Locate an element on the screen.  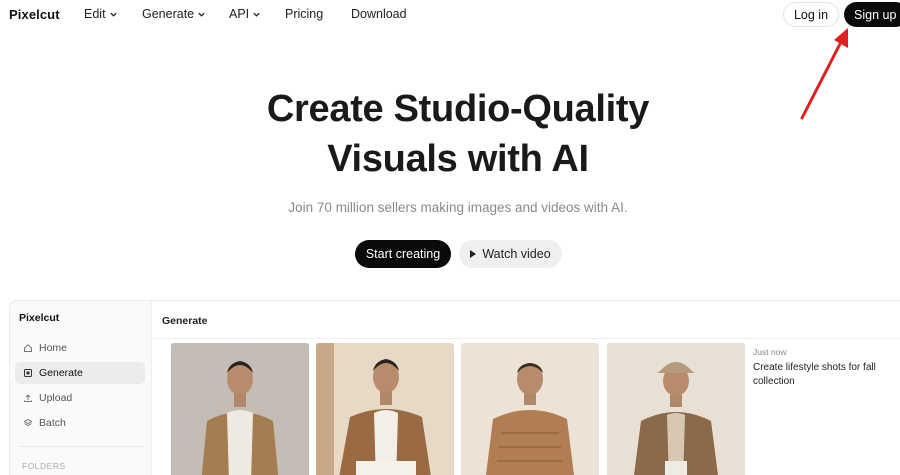
sidebar-item-label: Upload is located at coordinates (56, 398).